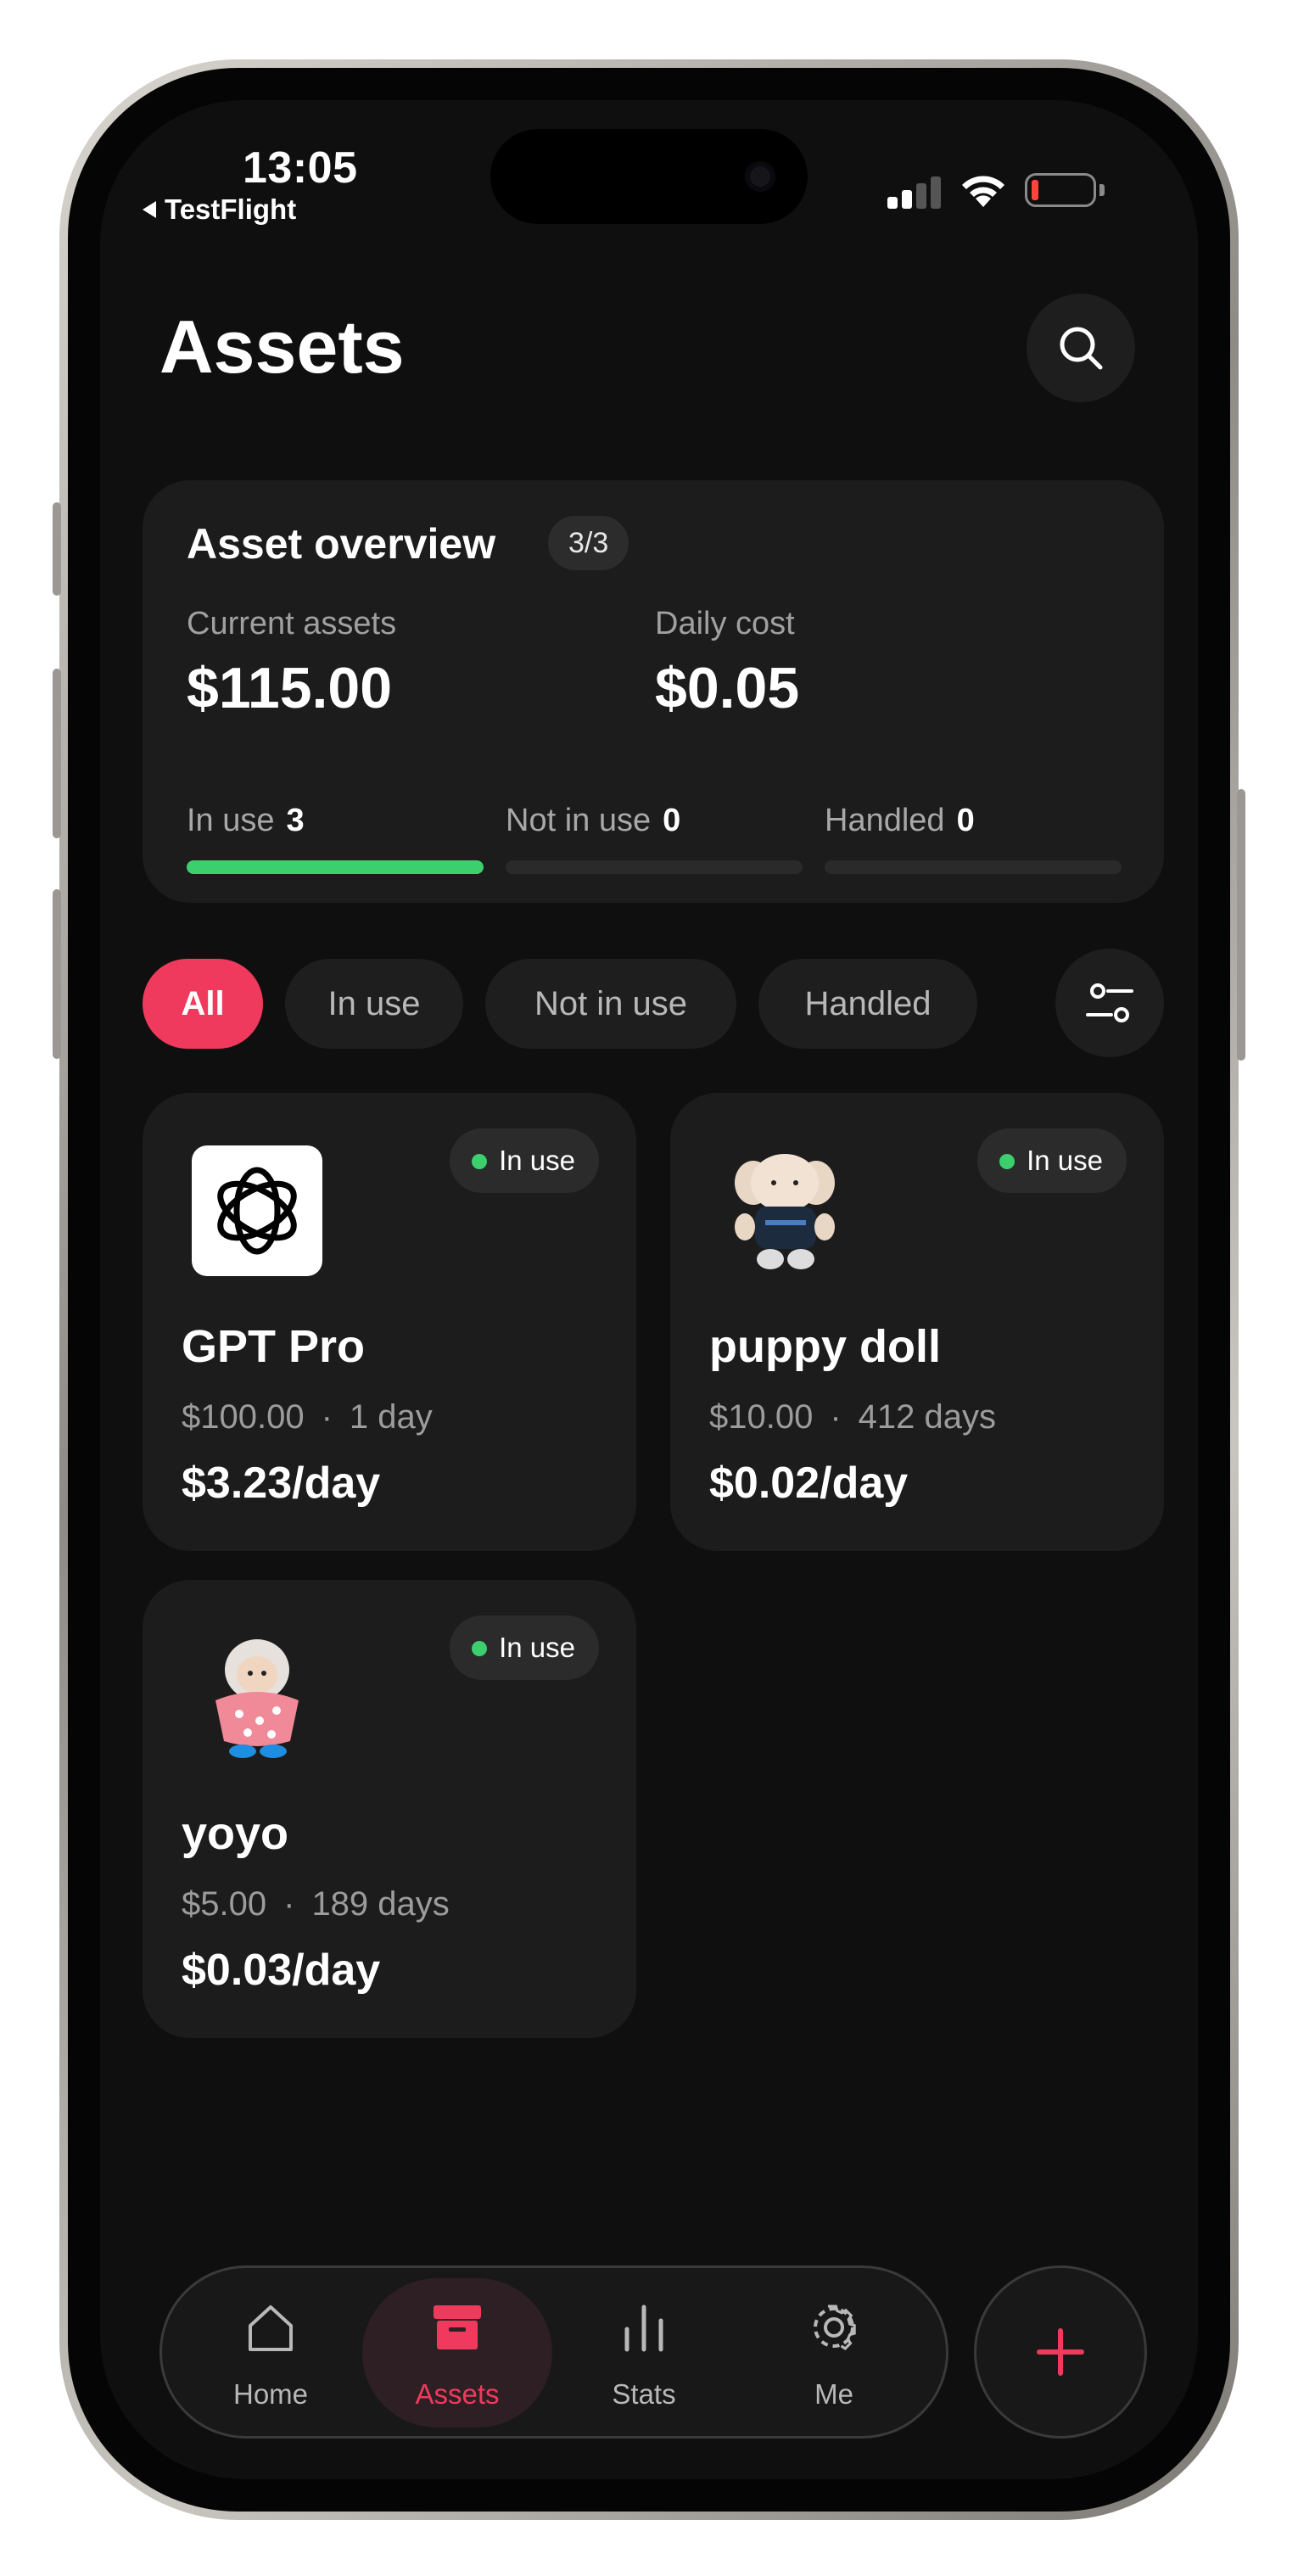  What do you see at coordinates (983, 192) in the screenshot?
I see `wifi-icon` at bounding box center [983, 192].